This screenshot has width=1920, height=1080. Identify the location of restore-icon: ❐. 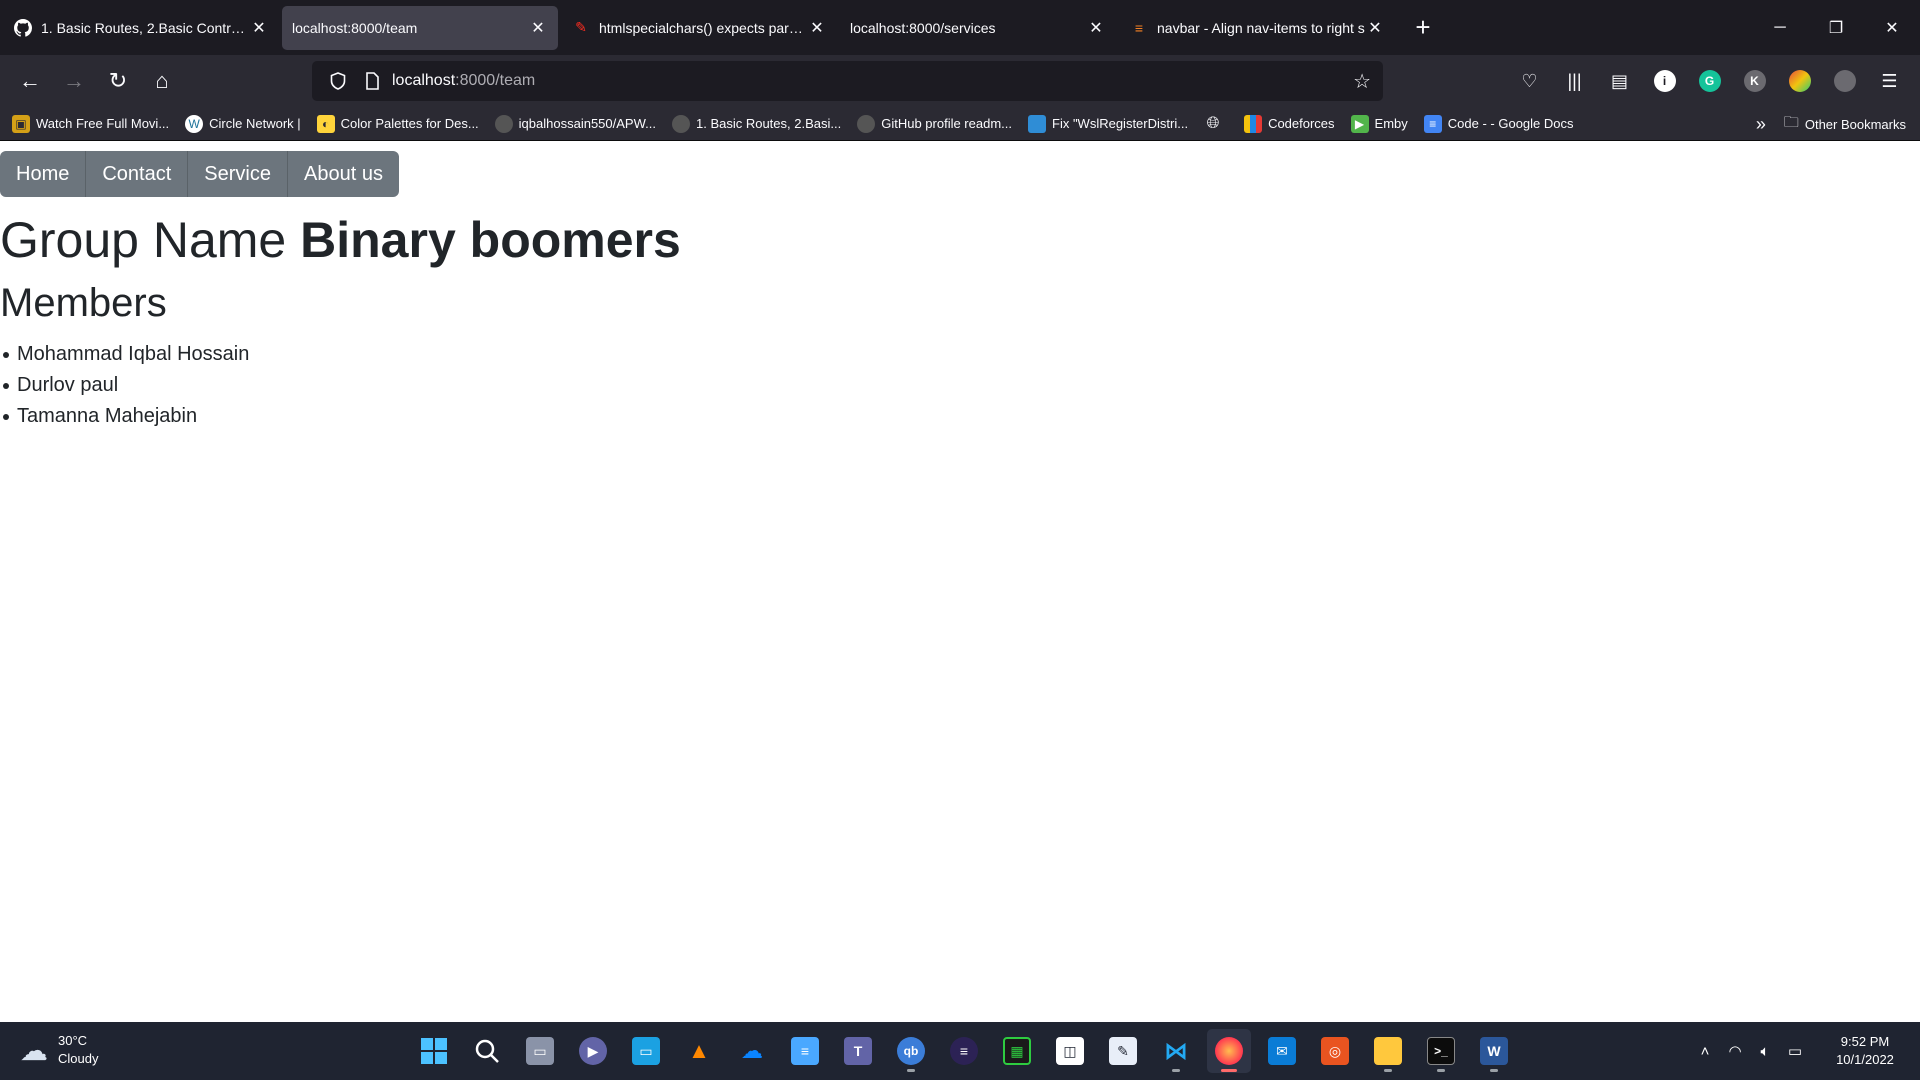
(1836, 27).